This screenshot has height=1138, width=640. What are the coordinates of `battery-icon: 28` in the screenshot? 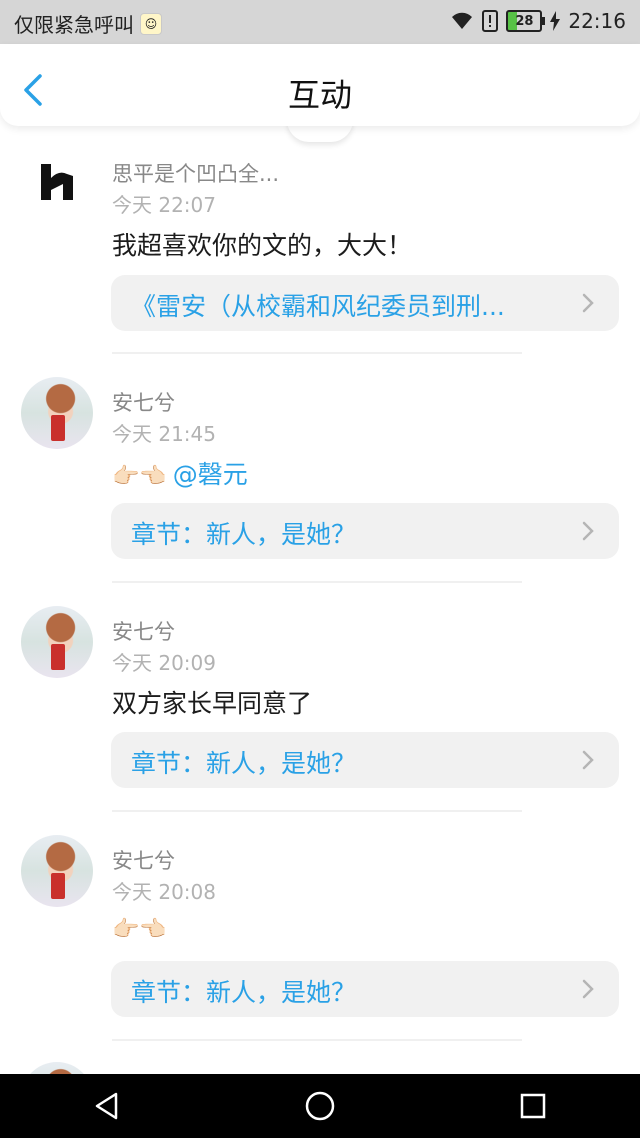 It's located at (526, 21).